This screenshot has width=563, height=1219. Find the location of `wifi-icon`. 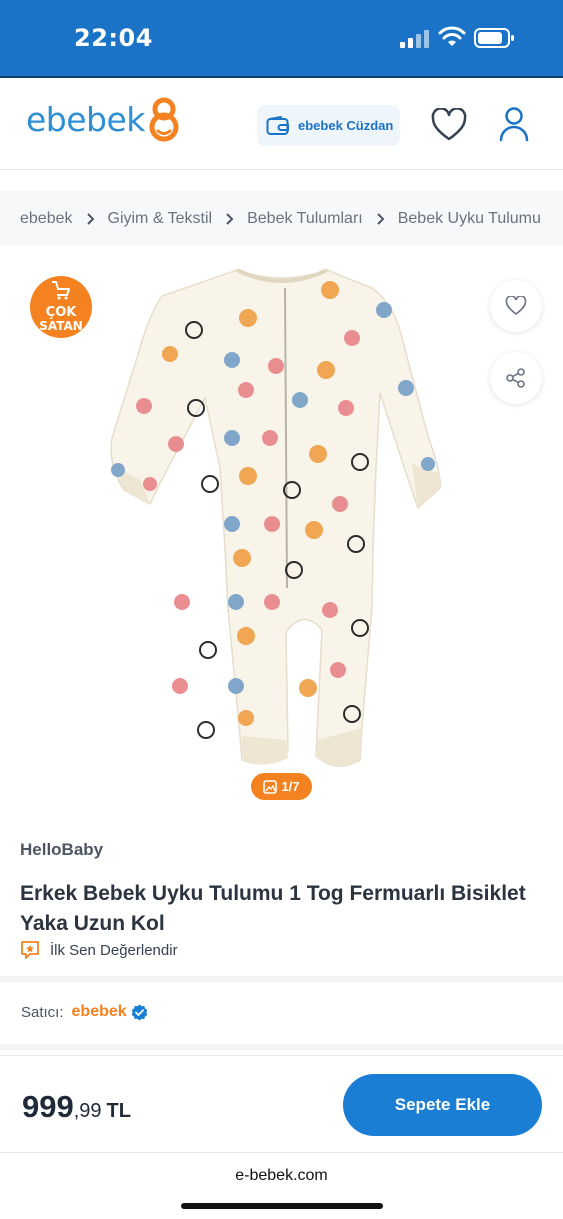

wifi-icon is located at coordinates (452, 36).